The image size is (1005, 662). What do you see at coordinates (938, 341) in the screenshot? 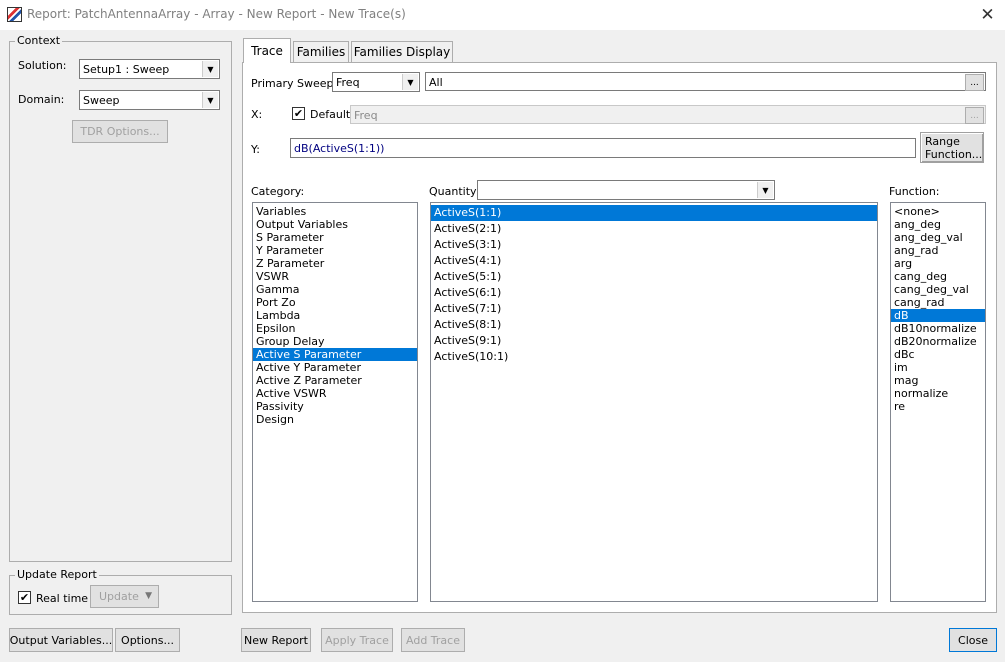
I see `function-list-item: dB20normalize` at bounding box center [938, 341].